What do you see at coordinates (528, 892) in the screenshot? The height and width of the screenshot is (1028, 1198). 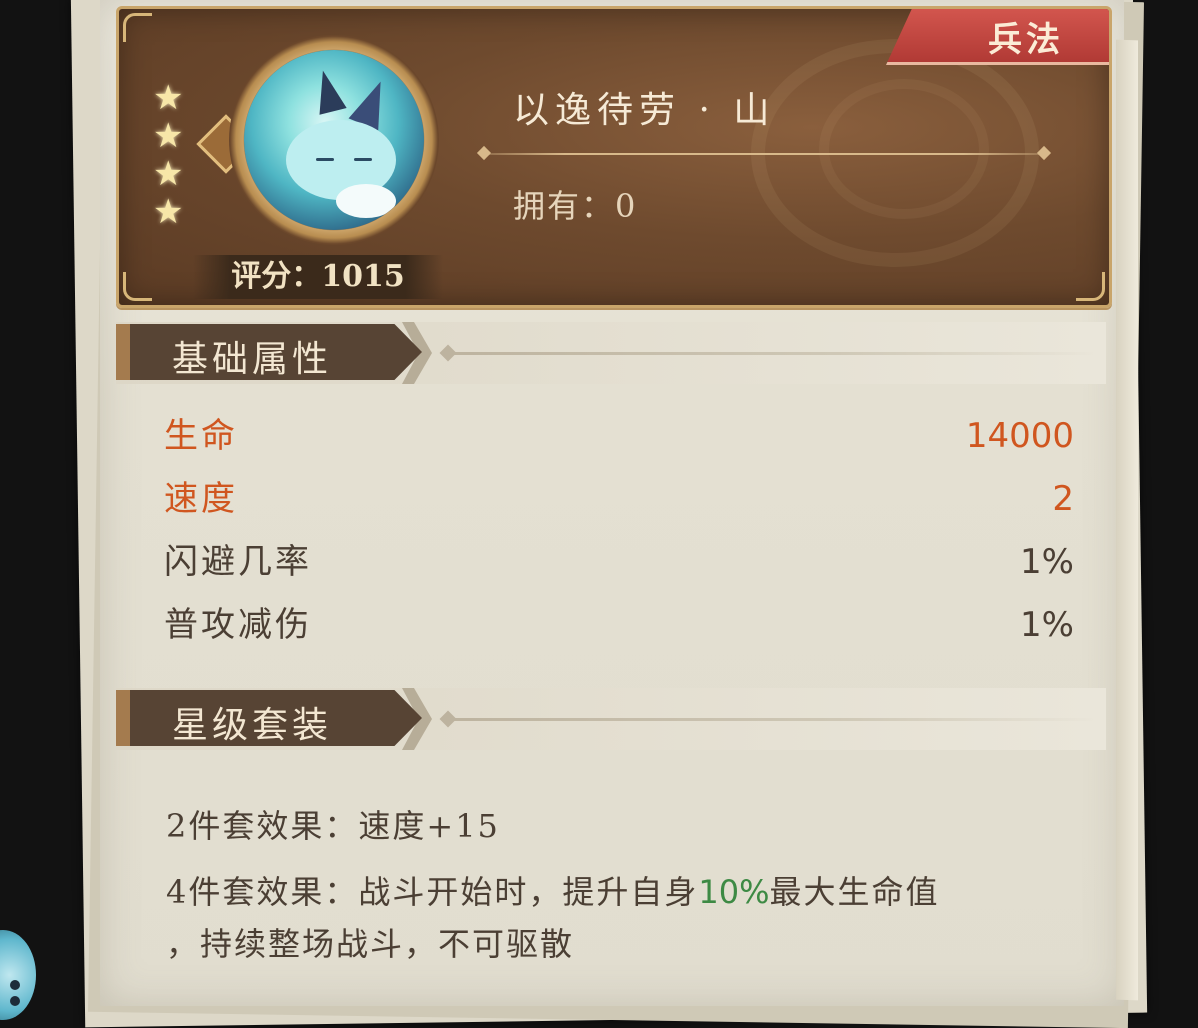 I see `set-effect-4-text-a: 战斗开始时，提升自身` at bounding box center [528, 892].